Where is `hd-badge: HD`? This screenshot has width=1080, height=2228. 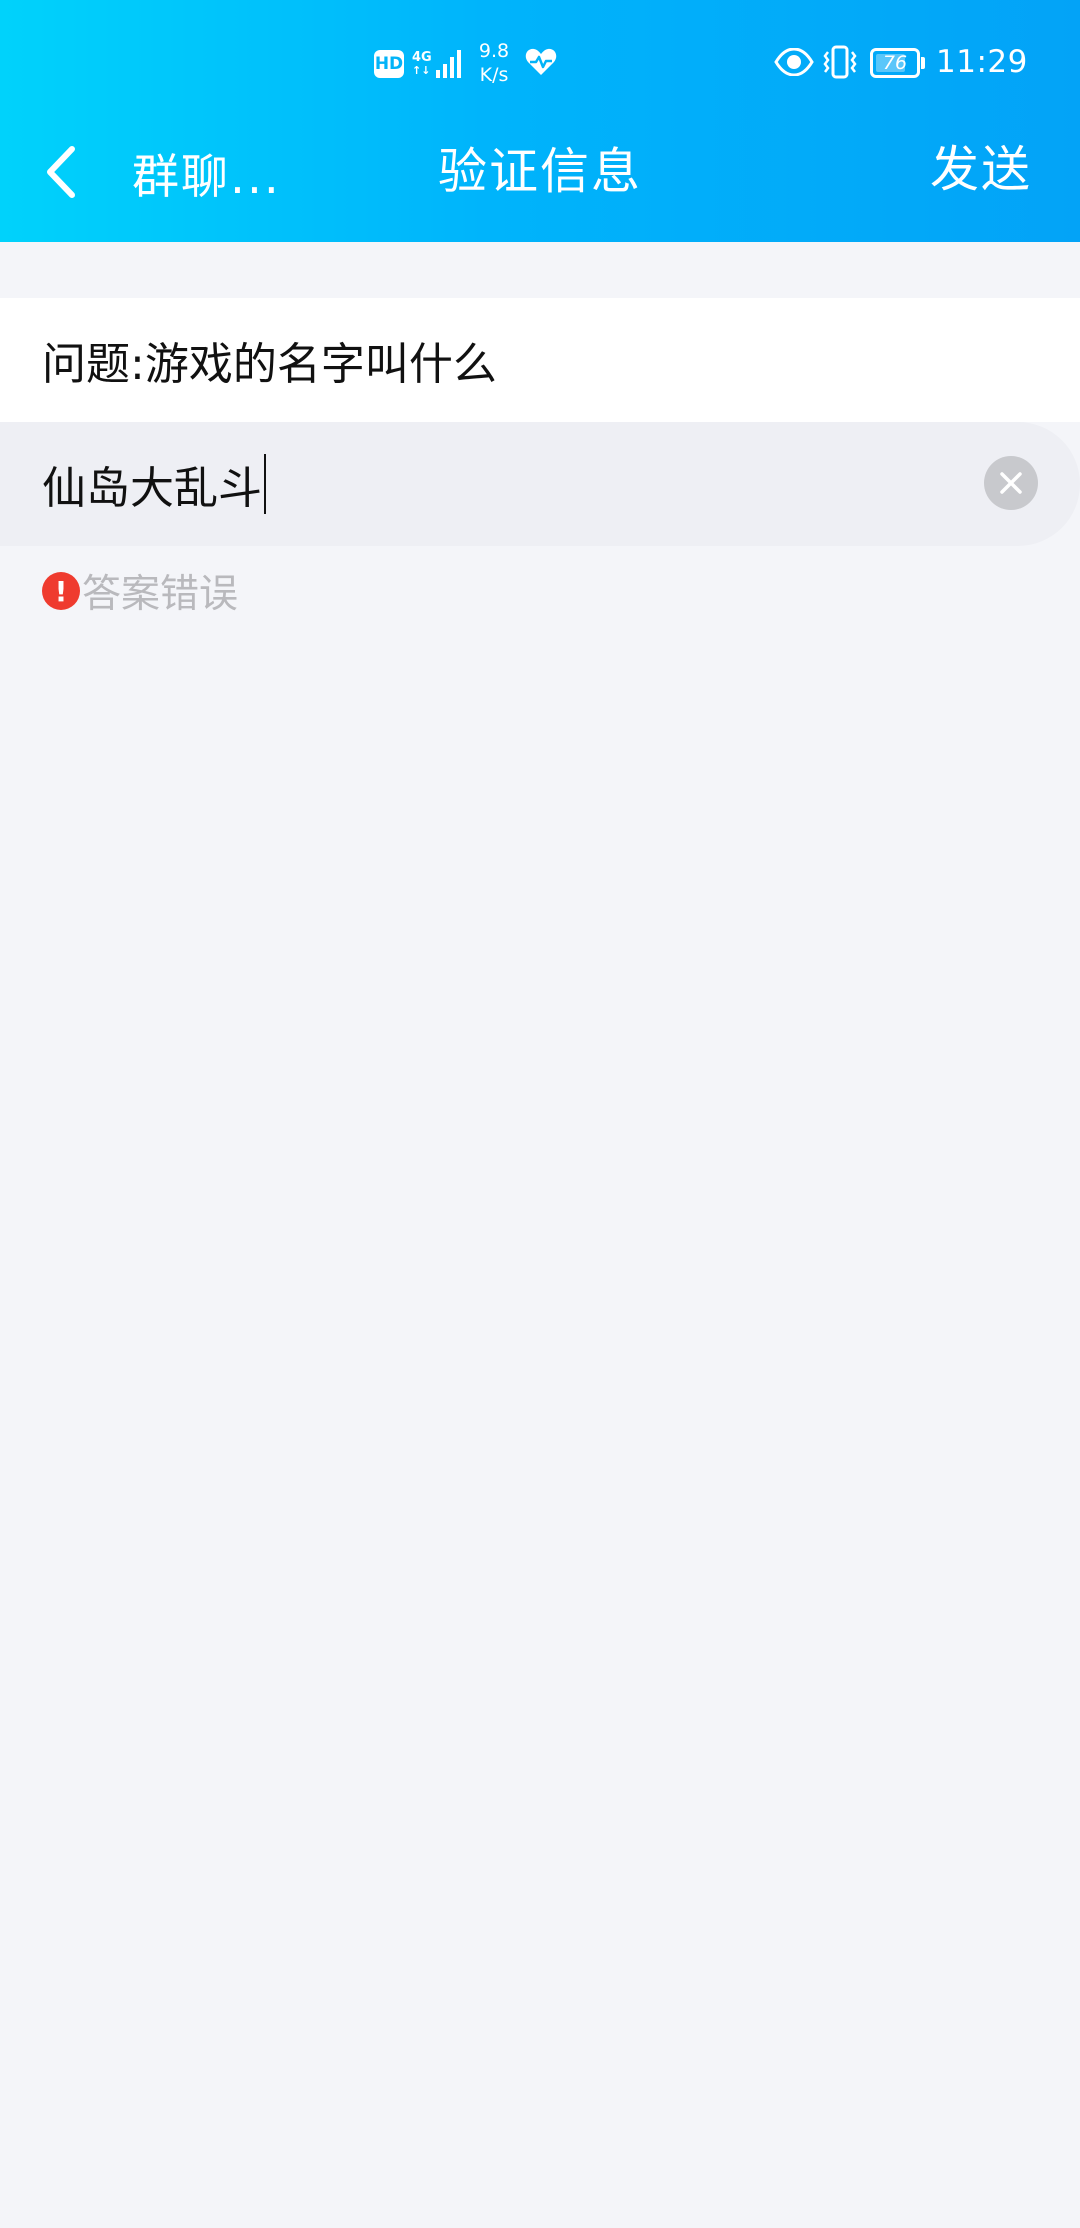
hd-badge: HD is located at coordinates (389, 64).